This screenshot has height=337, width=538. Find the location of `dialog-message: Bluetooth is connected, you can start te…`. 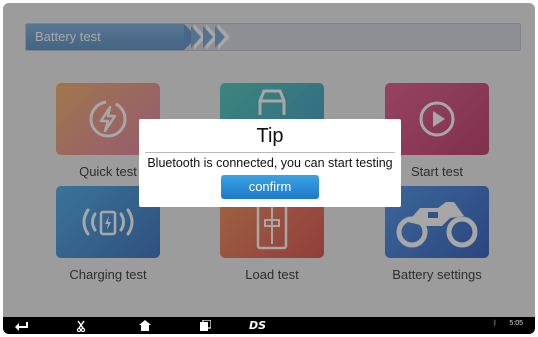

dialog-message: Bluetooth is connected, you can start te… is located at coordinates (270, 163).